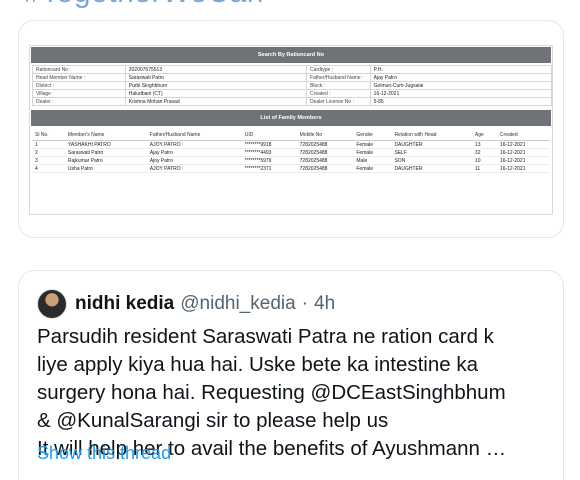 This screenshot has height=480, width=580. What do you see at coordinates (194, 152) in the screenshot?
I see `member-father-cell: Ajay Patro` at bounding box center [194, 152].